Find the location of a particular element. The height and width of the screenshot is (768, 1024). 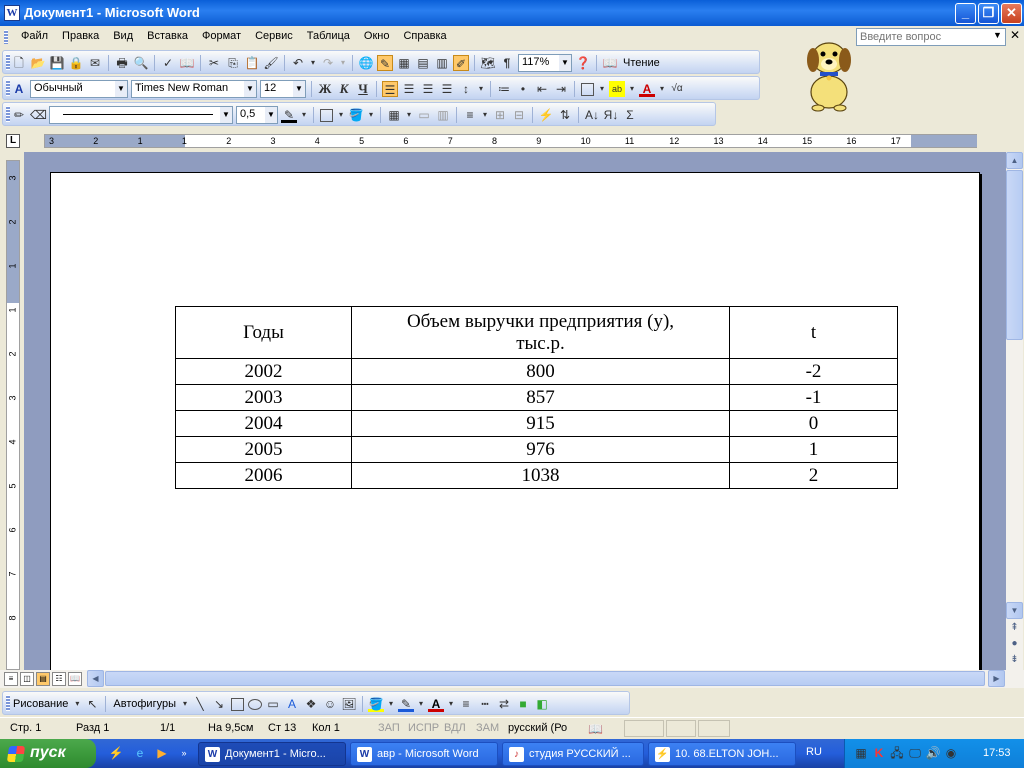

distribute-columns-icon: ⊟ is located at coordinates (519, 115).